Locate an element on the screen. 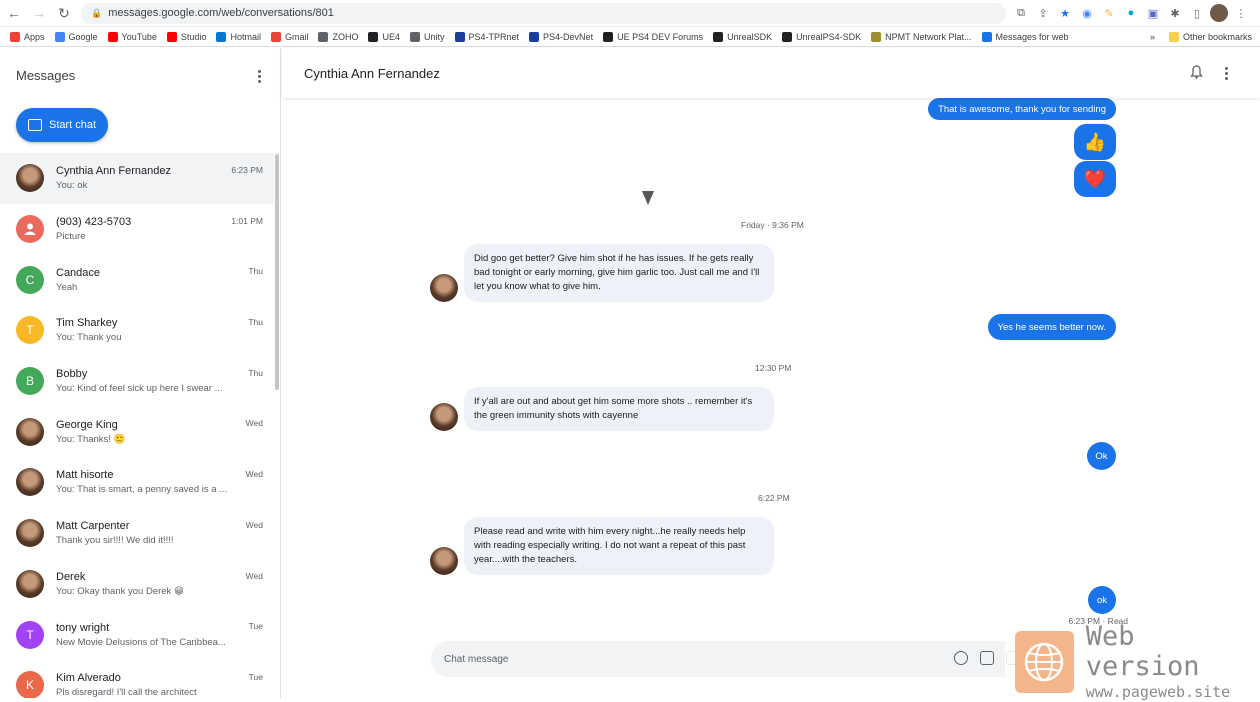 The height and width of the screenshot is (702, 1260). timestamp: 12:30 PM is located at coordinates (773, 368).